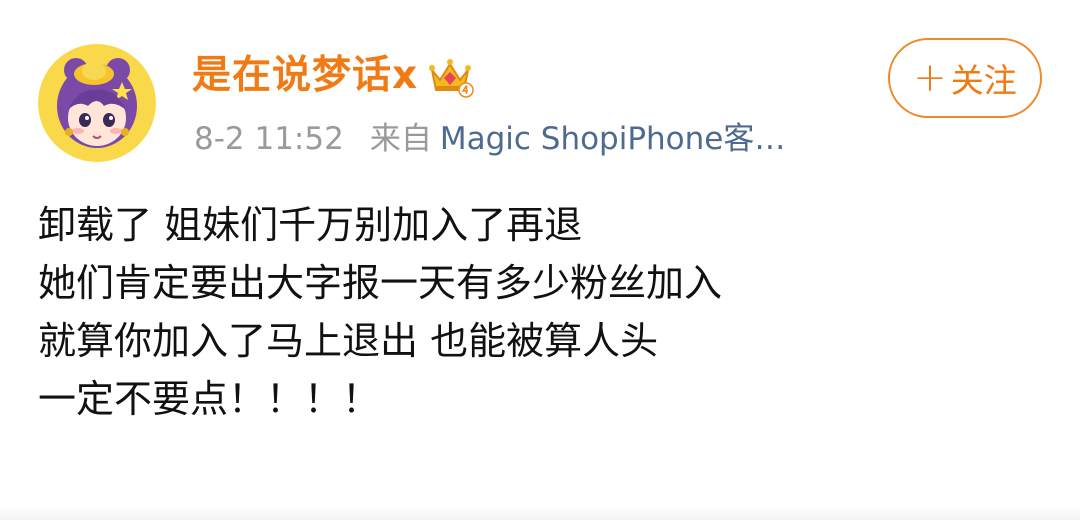 The width and height of the screenshot is (1080, 520). Describe the element at coordinates (450, 76) in the screenshot. I see `crown-level-4-icon` at that location.